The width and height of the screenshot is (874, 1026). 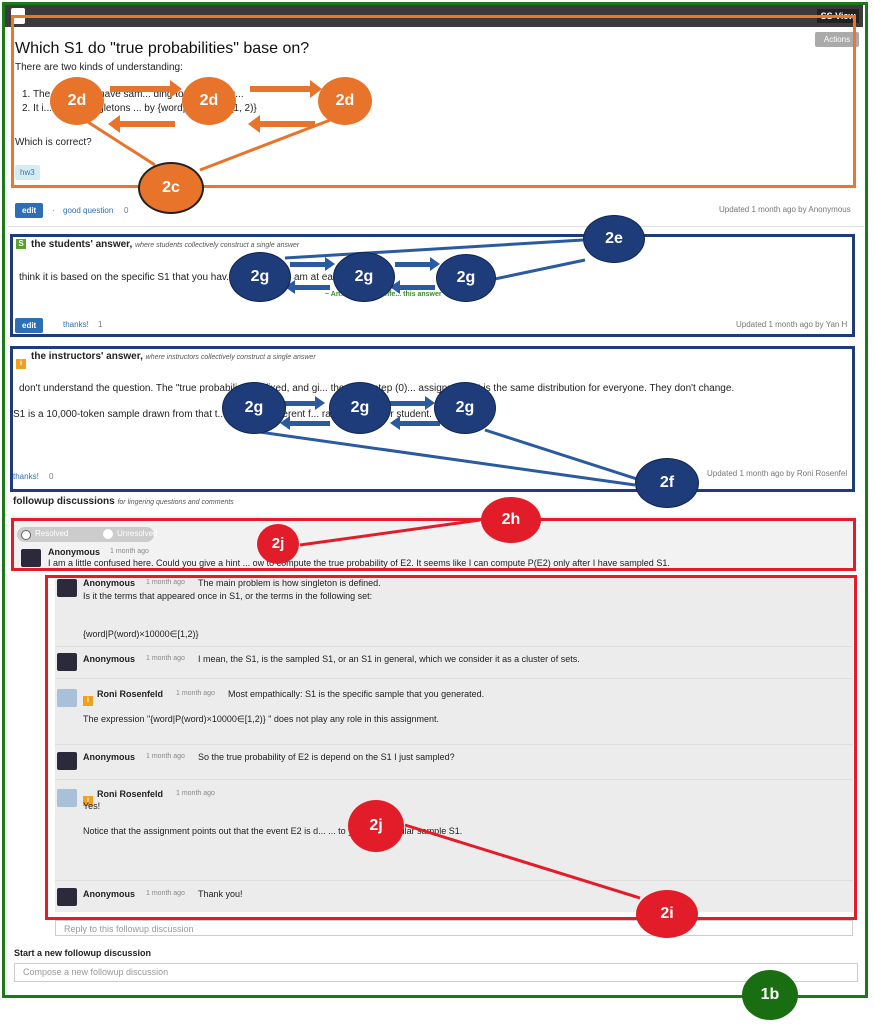 What do you see at coordinates (511, 520) in the screenshot?
I see `annotation-badge-2h: 2h` at bounding box center [511, 520].